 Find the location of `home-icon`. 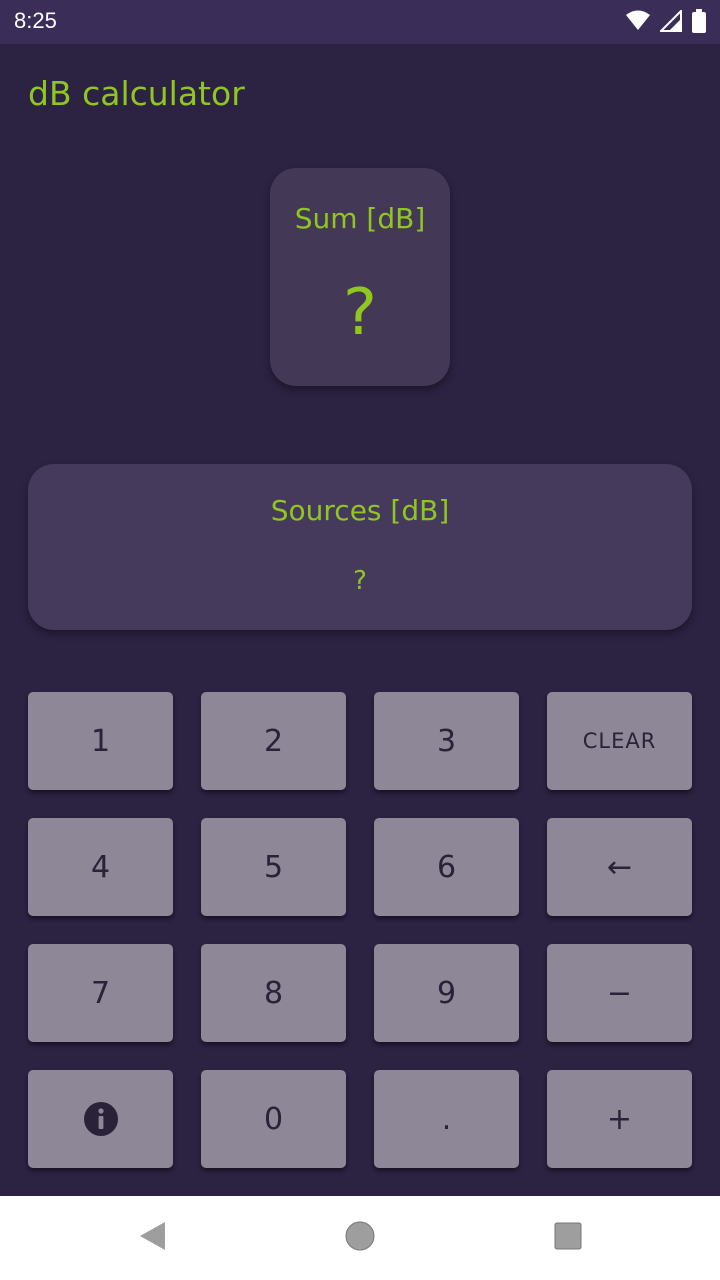

home-icon is located at coordinates (360, 1238).